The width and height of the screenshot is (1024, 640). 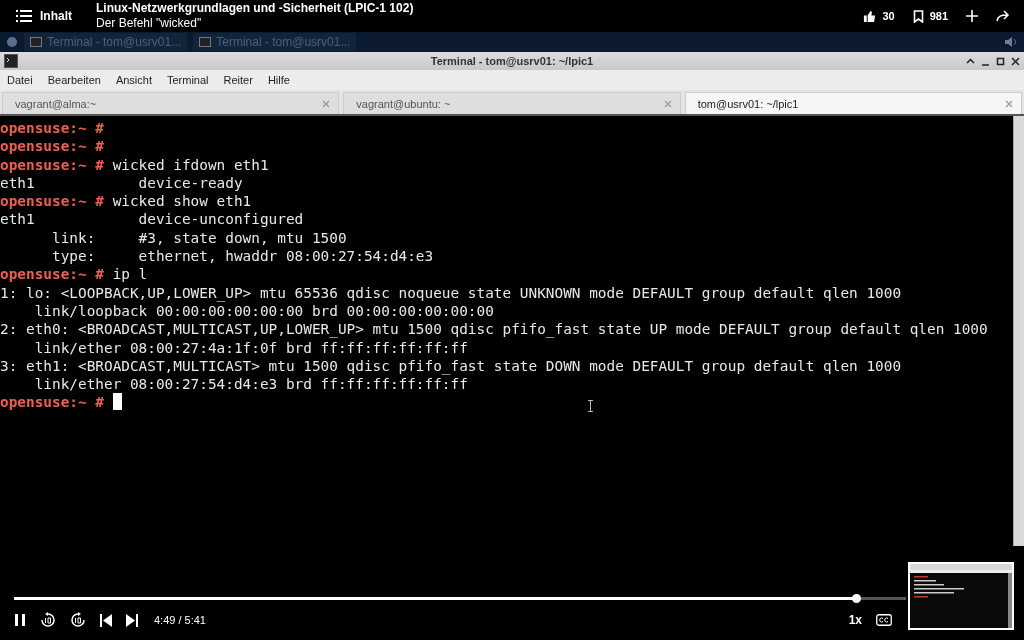 I want to click on plus-icon, so click(x=972, y=16).